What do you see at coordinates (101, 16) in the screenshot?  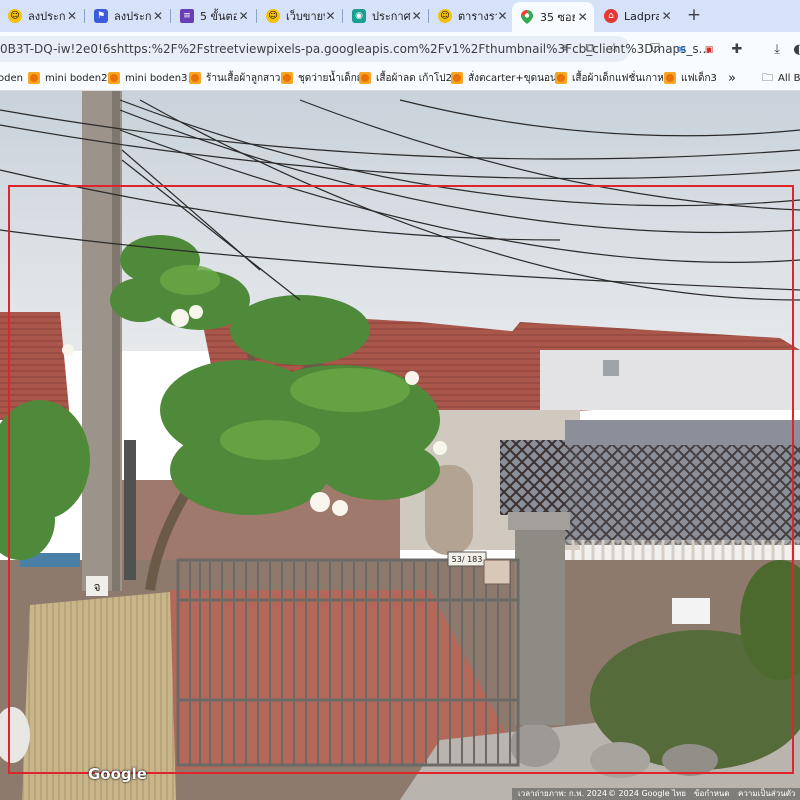 I see `livinginsider-icon: ⚑` at bounding box center [101, 16].